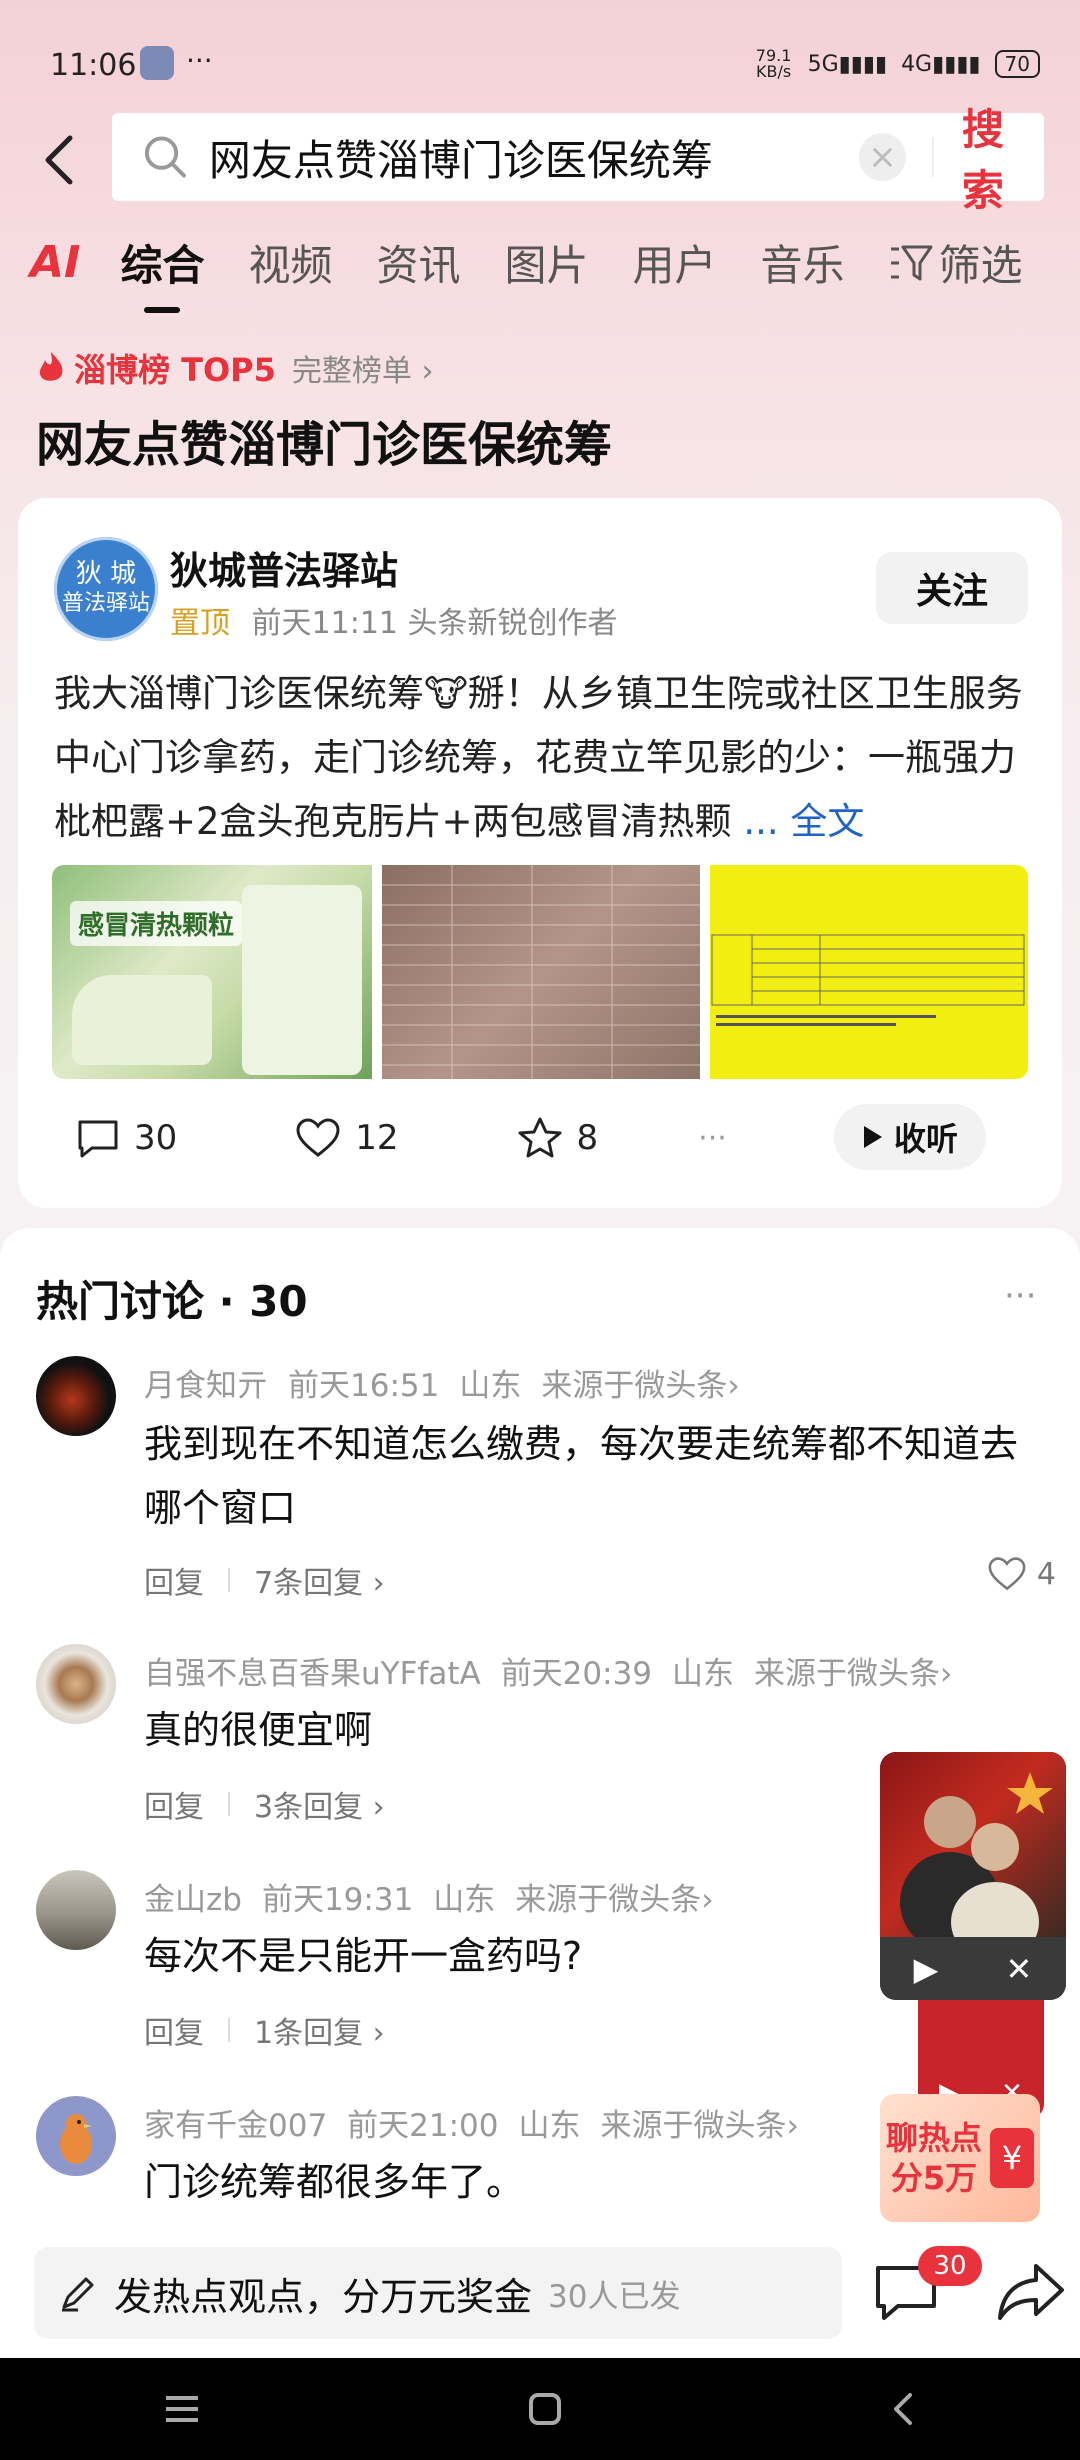  What do you see at coordinates (882, 157) in the screenshot?
I see `clear-icon: ×` at bounding box center [882, 157].